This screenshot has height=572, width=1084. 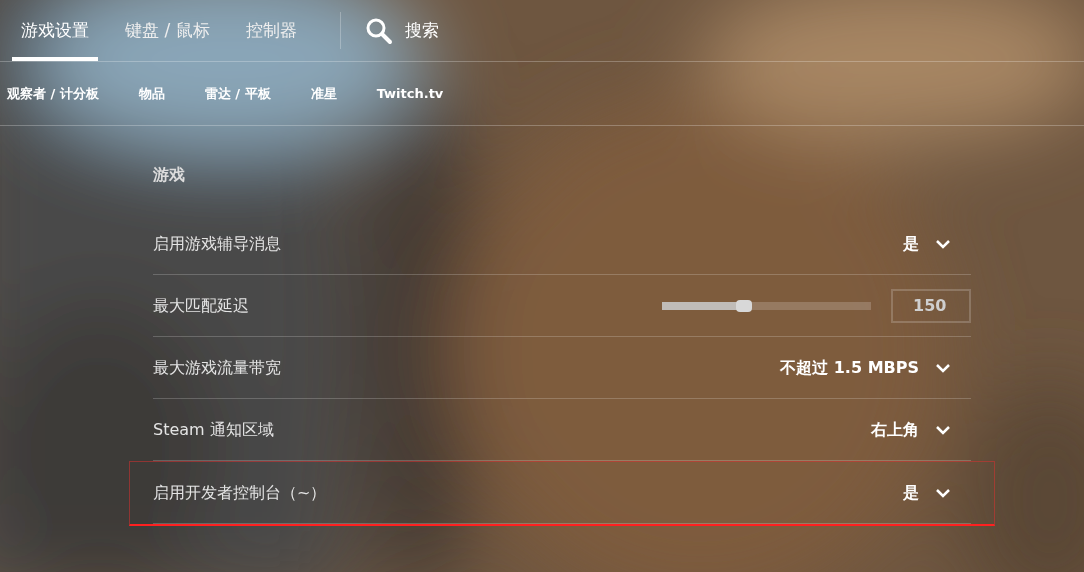 I want to click on setting-label: 最大游戏流量带宽, so click(x=217, y=367).